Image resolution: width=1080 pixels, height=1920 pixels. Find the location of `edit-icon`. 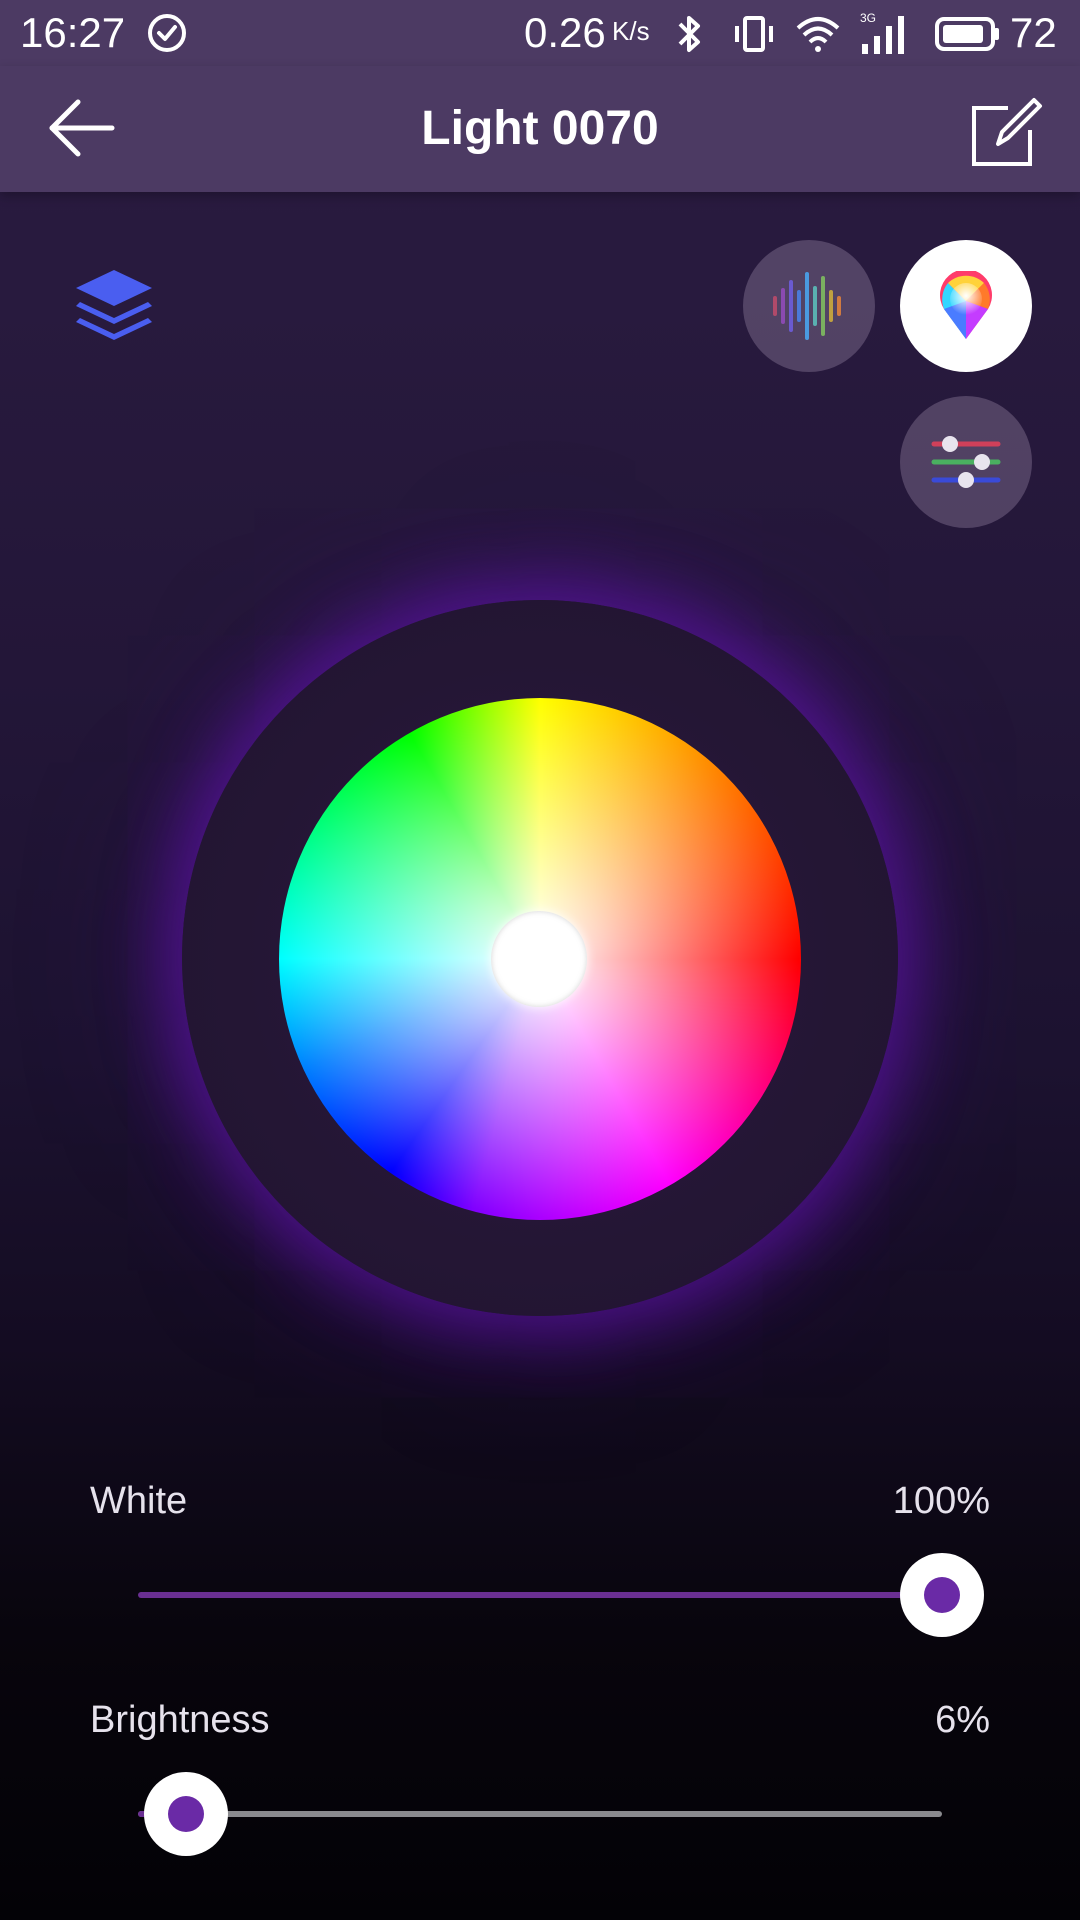

edit-icon is located at coordinates (1007, 132).